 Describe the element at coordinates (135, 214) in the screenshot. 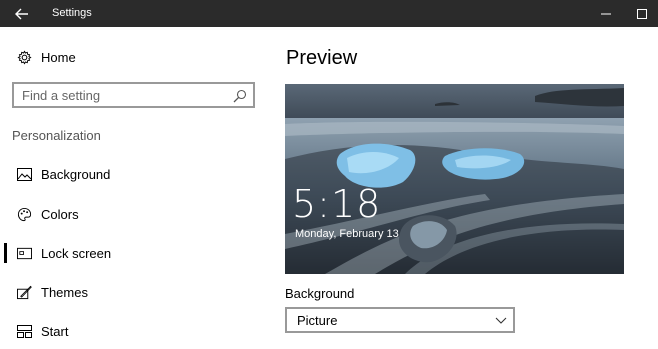

I see `sidebar-item-colors: Colors` at that location.